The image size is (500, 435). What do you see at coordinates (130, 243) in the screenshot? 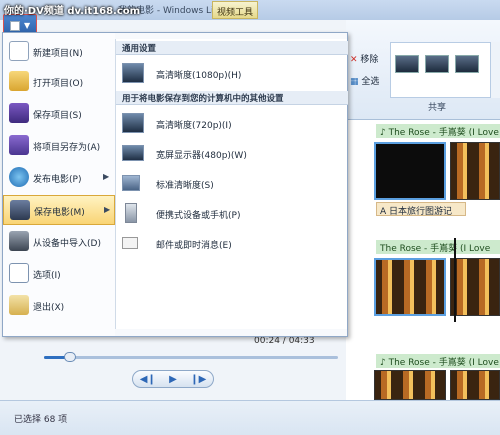
I see `email-icon` at bounding box center [130, 243].